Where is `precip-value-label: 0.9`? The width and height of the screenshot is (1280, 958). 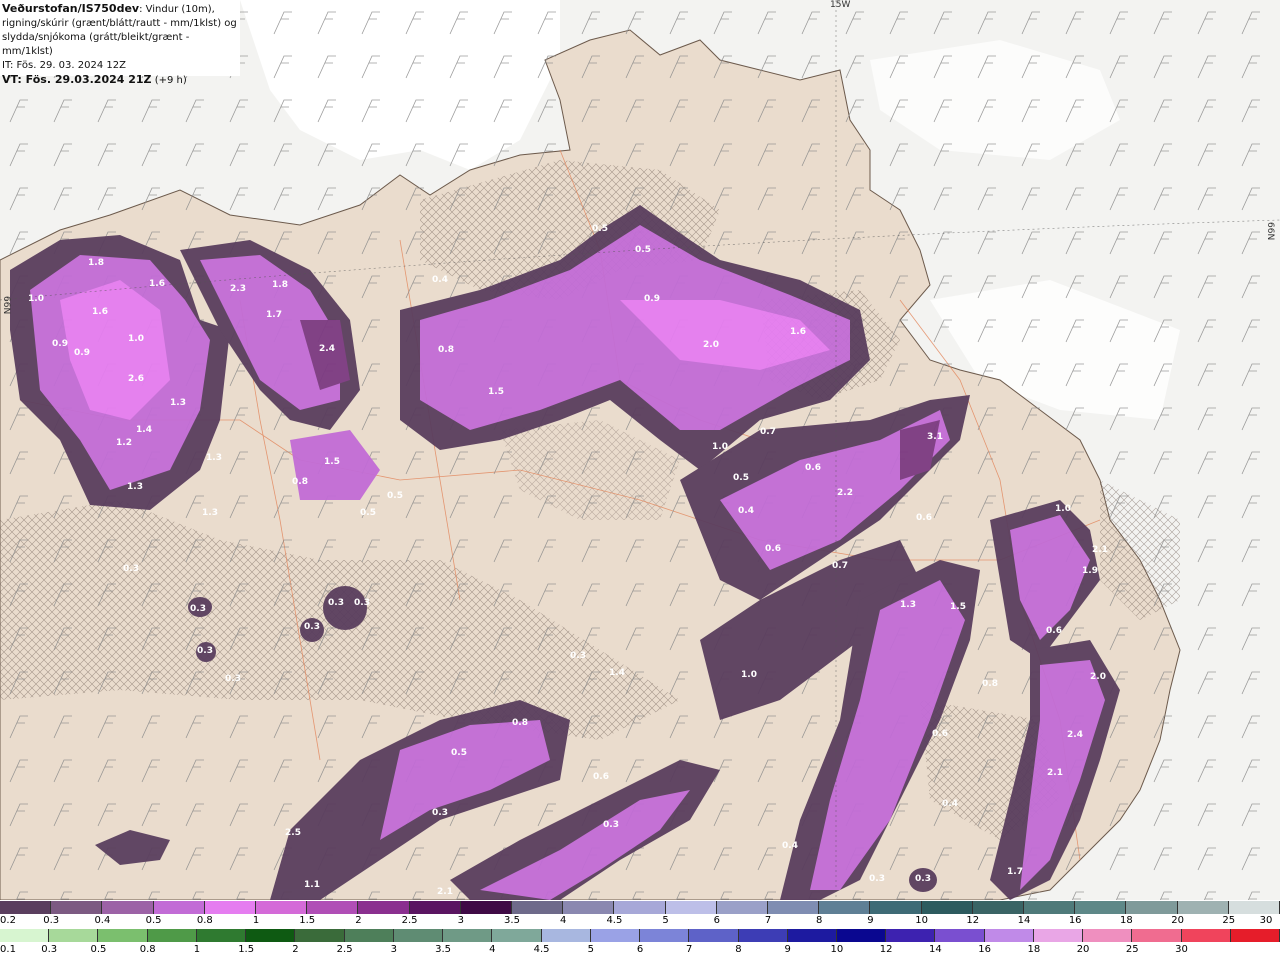 precip-value-label: 0.9 is located at coordinates (82, 353).